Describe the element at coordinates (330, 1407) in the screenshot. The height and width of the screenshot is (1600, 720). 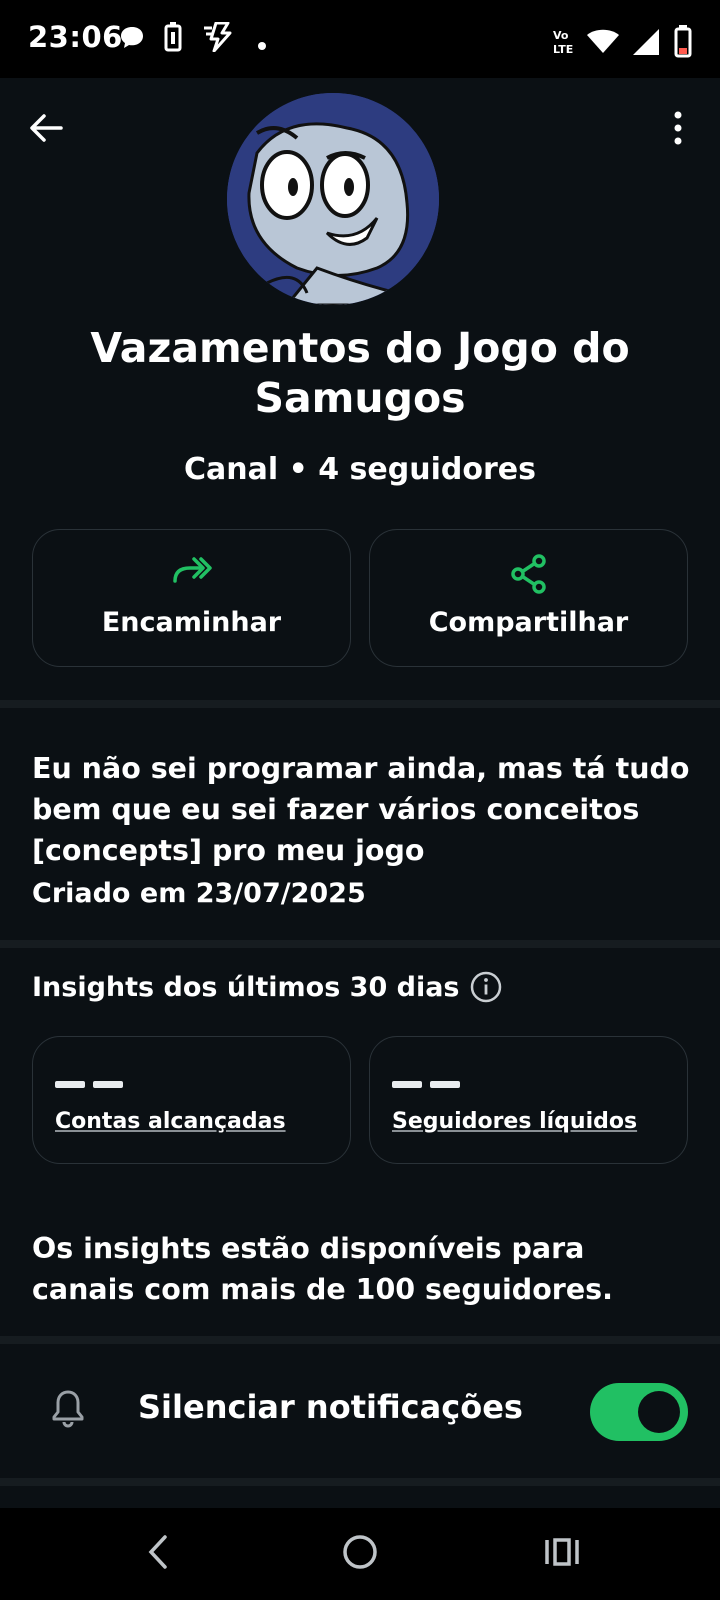
I see `mute-notifications-label: Silenciar notificações` at that location.